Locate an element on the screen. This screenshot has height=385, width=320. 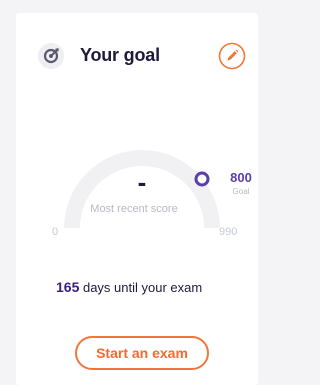
score-gauge is located at coordinates (142, 189).